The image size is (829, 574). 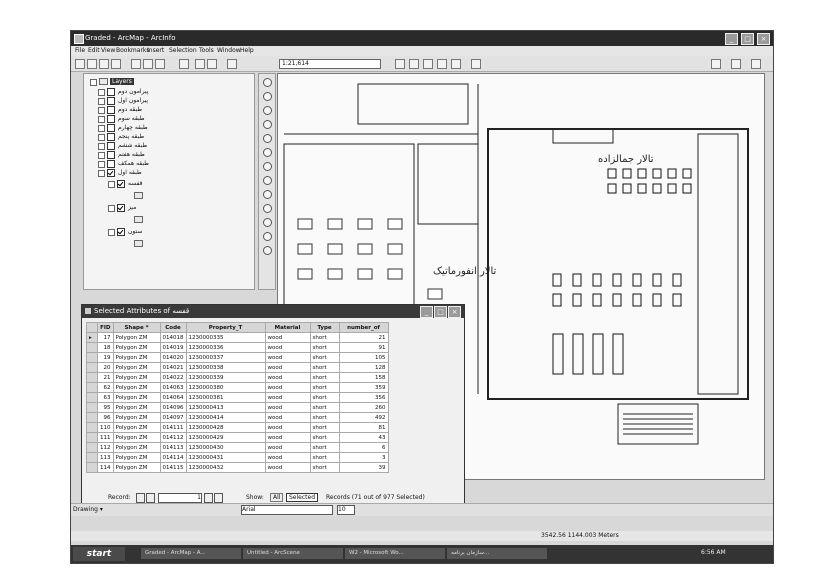 What do you see at coordinates (363, 467) in the screenshot?
I see `table-cell: 39` at bounding box center [363, 467].